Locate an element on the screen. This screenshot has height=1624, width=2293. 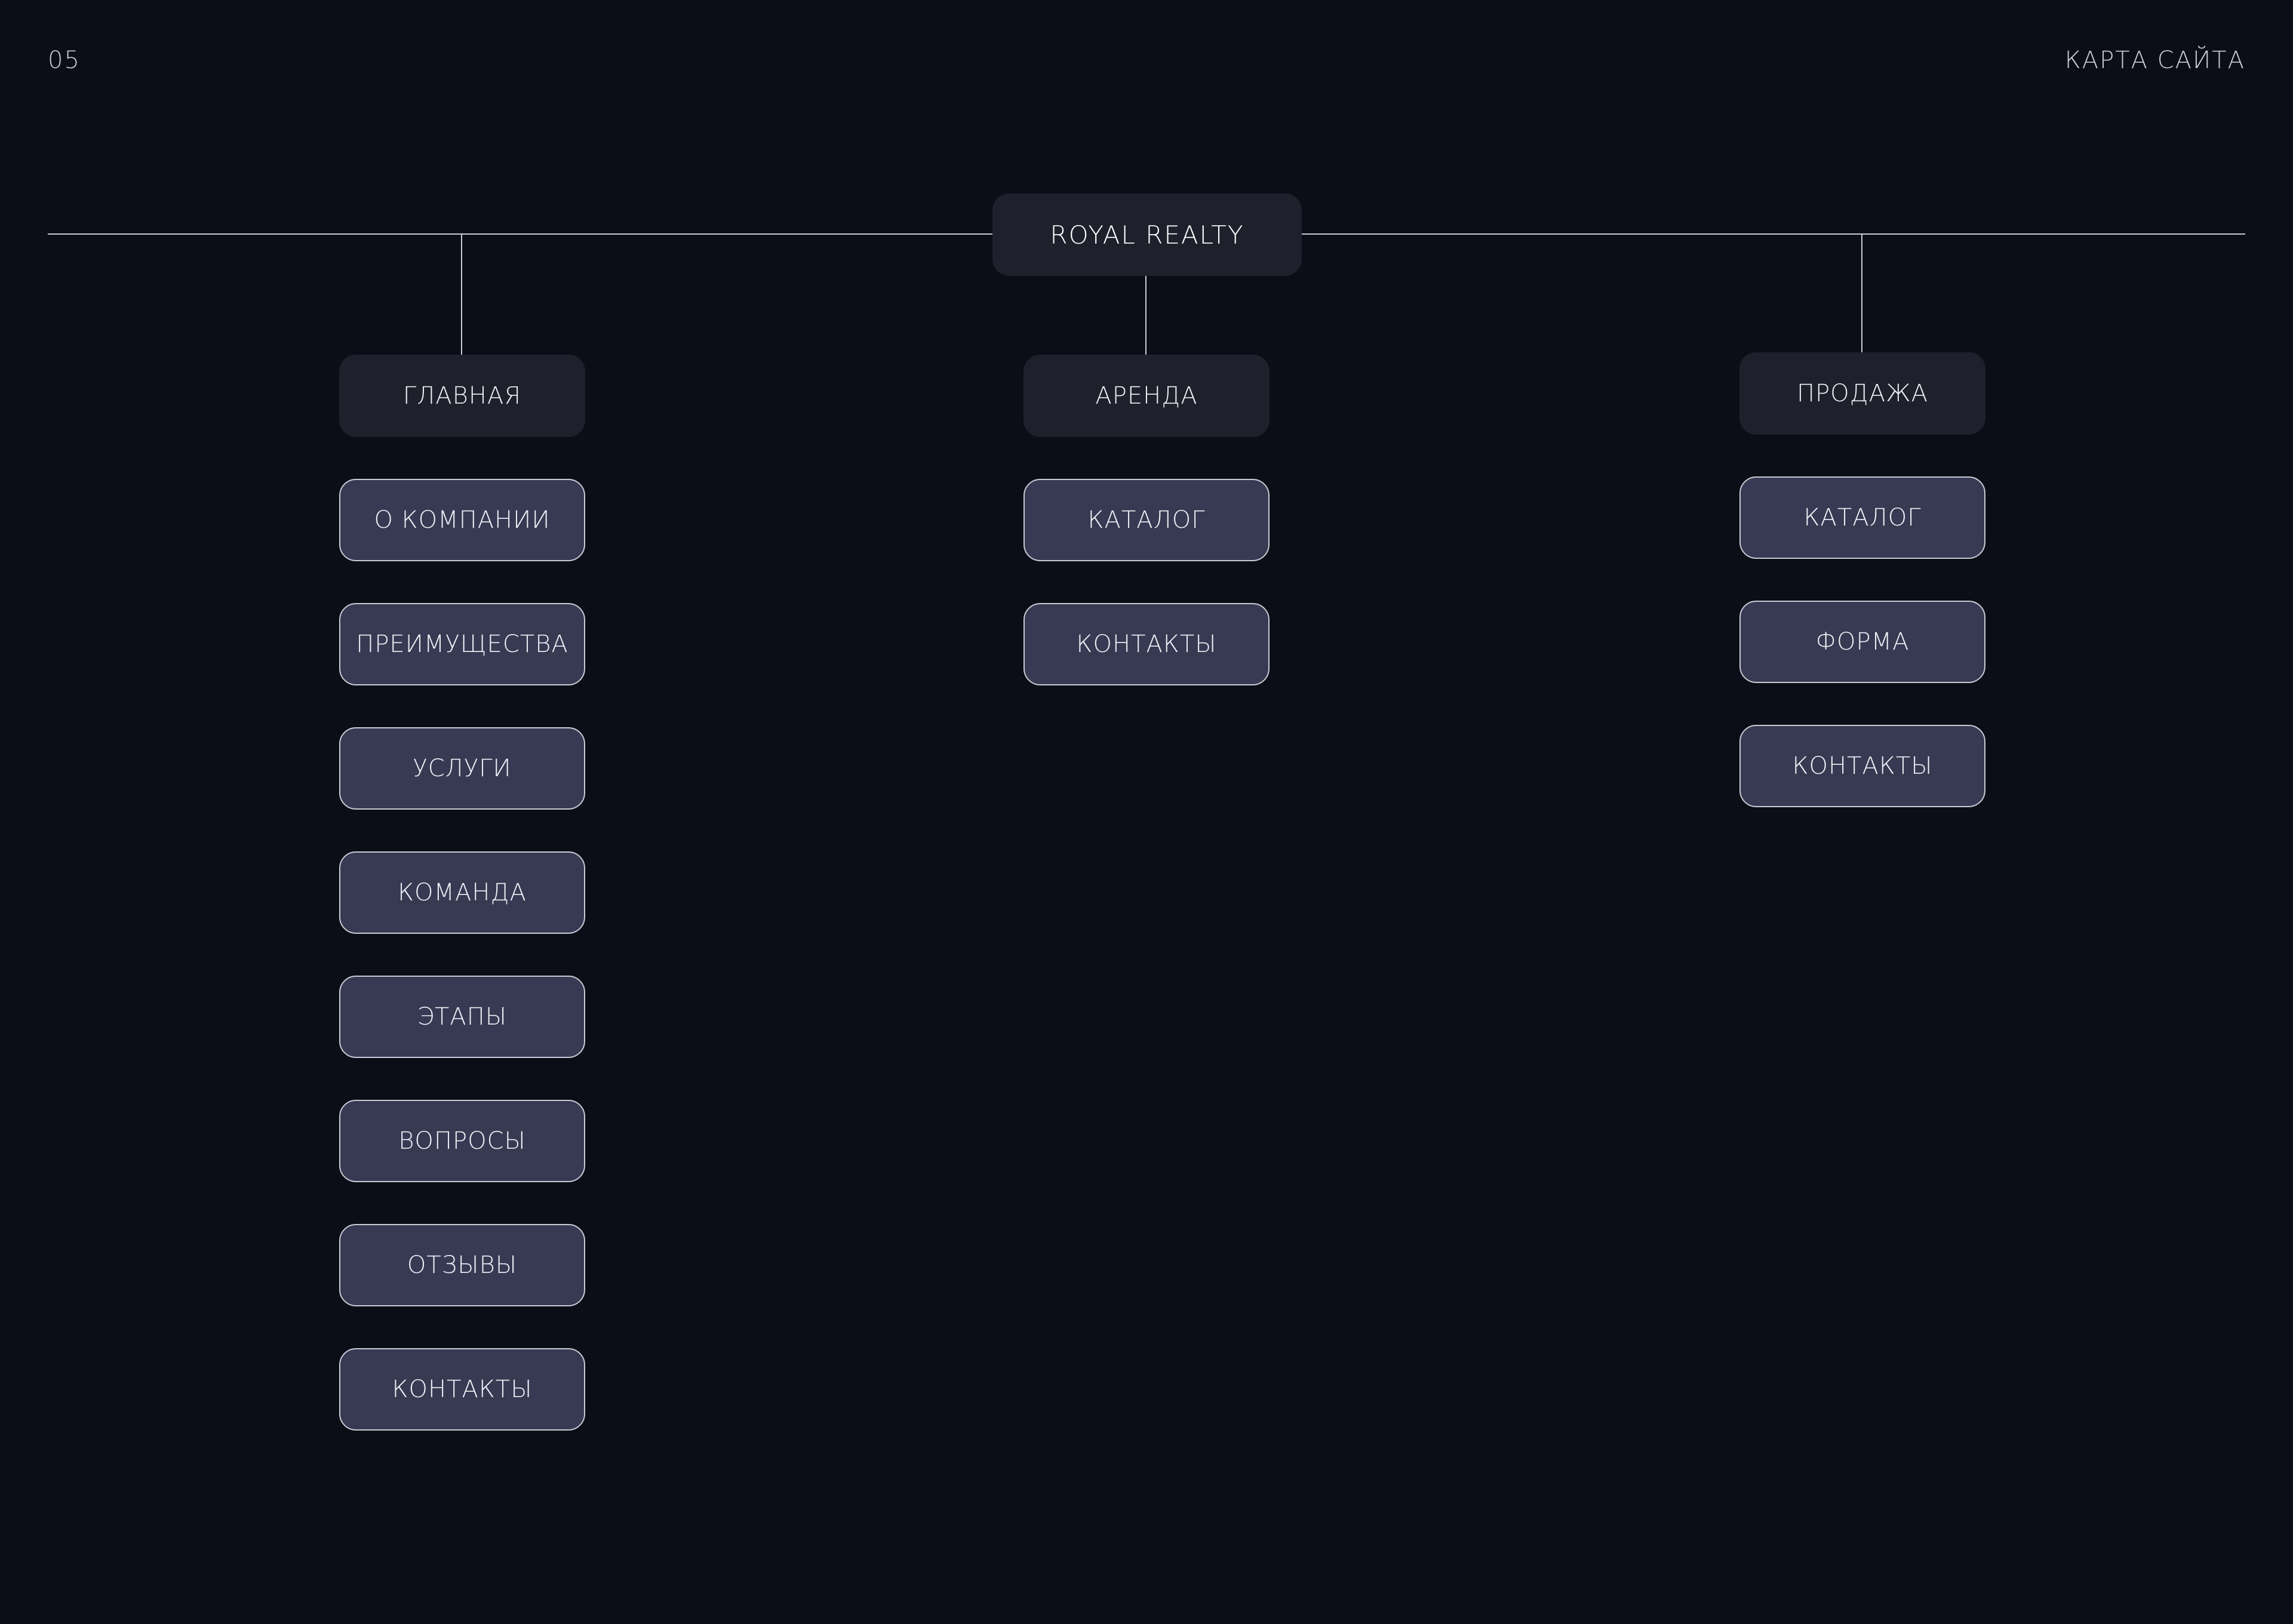
connector-arenda is located at coordinates (1146, 315).